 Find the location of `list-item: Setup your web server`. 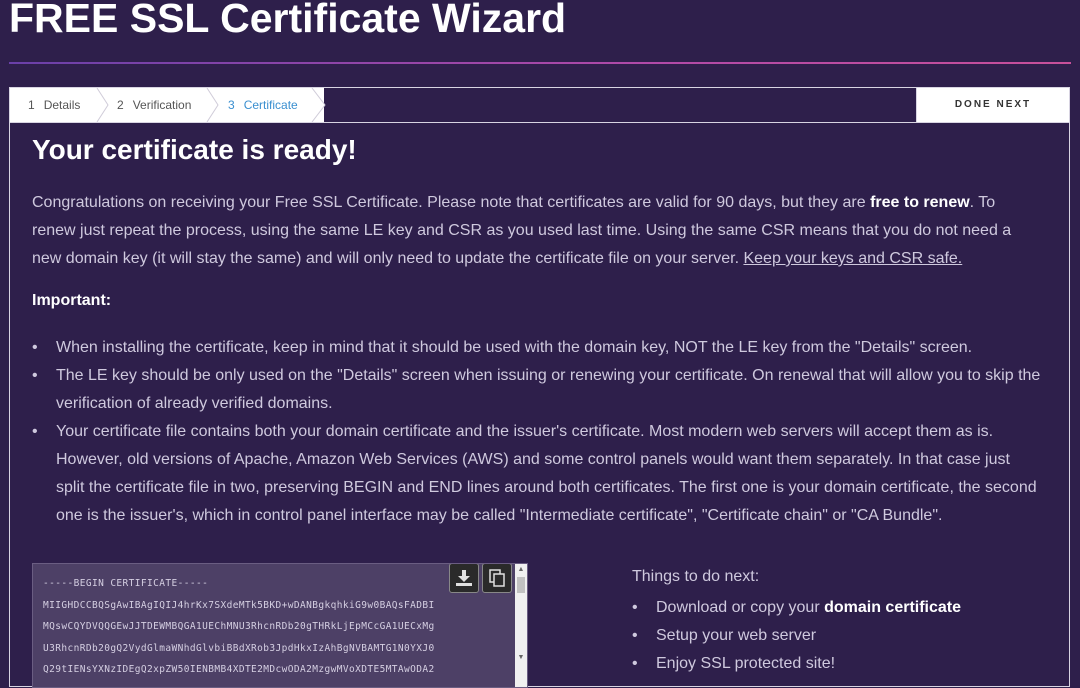

list-item: Setup your web server is located at coordinates (842, 636).